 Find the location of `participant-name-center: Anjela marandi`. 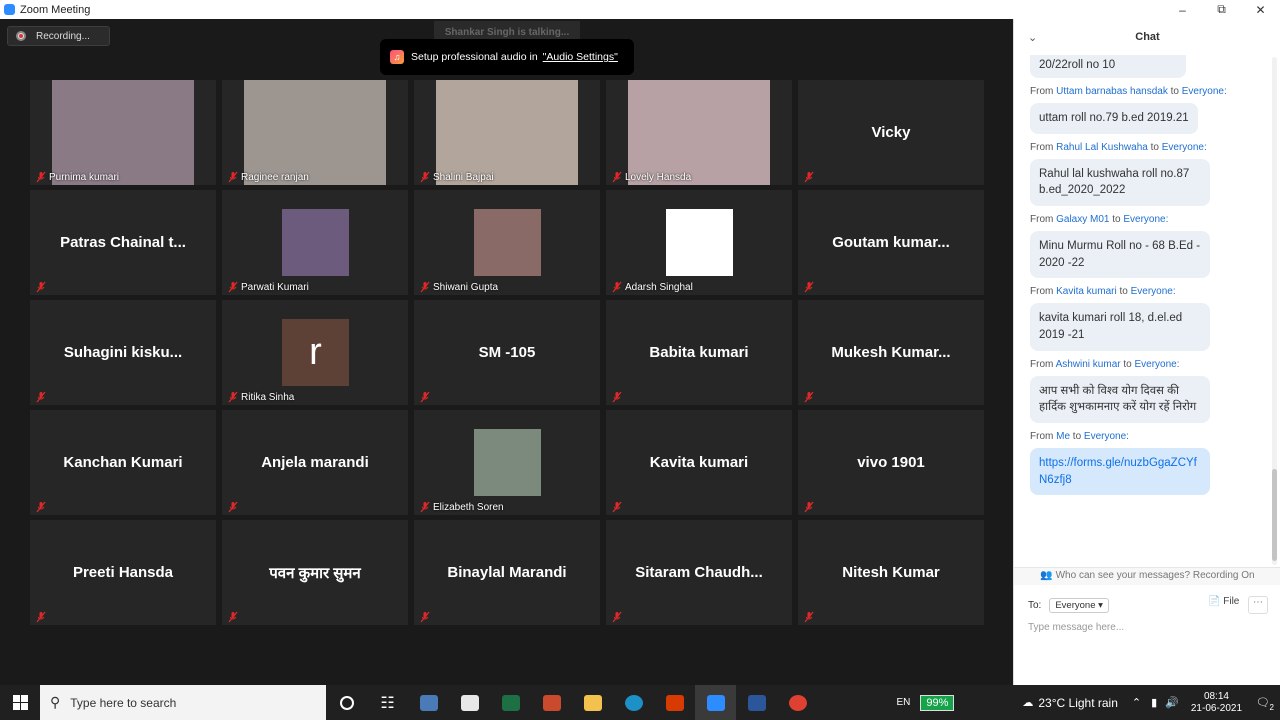

participant-name-center: Anjela marandi is located at coordinates (315, 462).